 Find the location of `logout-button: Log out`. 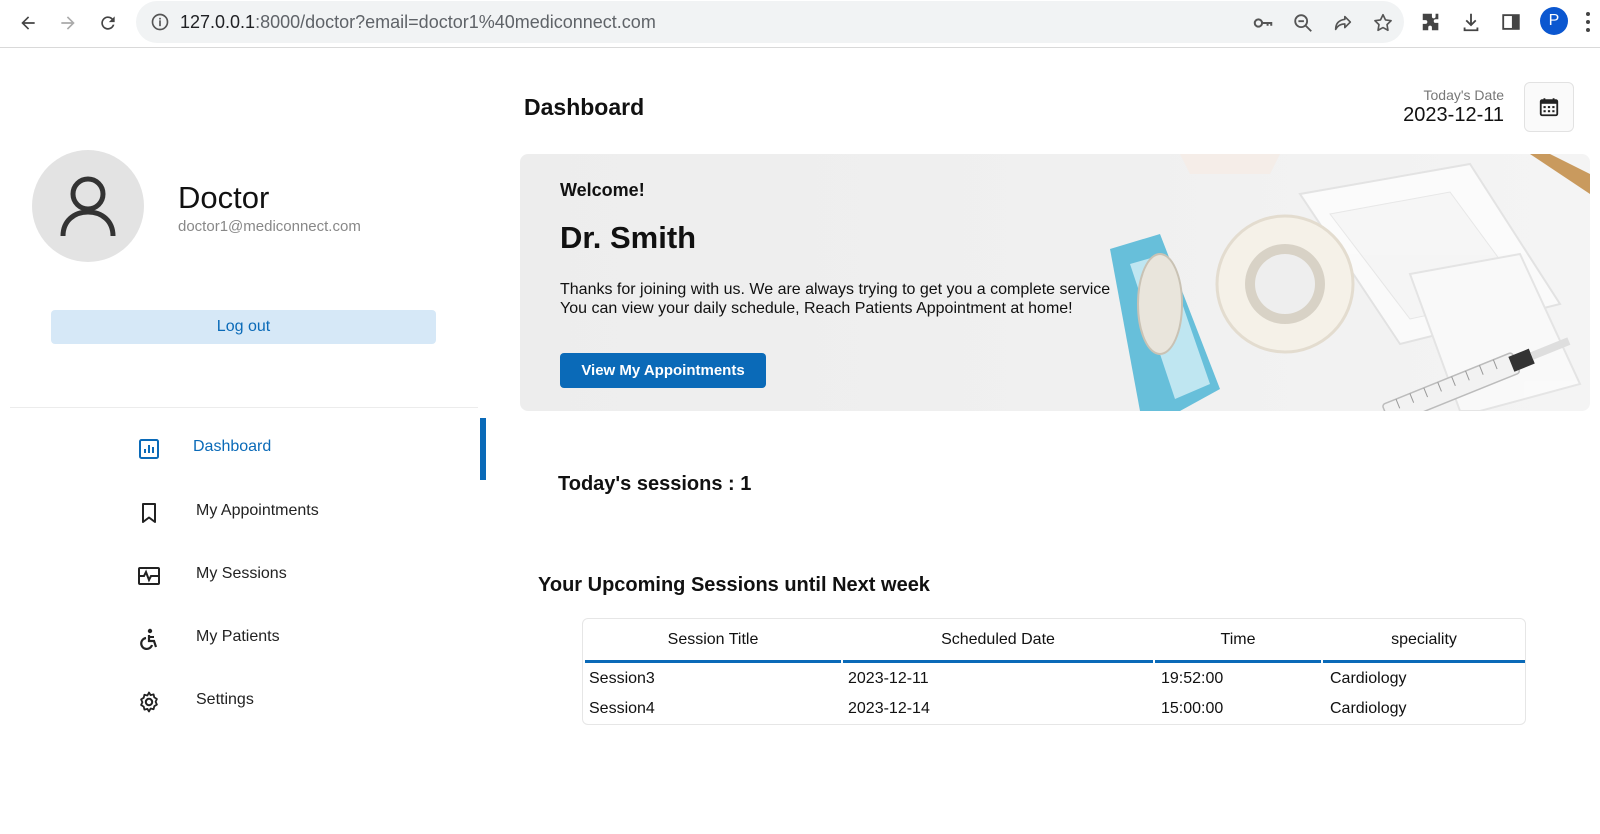

logout-button: Log out is located at coordinates (243, 327).